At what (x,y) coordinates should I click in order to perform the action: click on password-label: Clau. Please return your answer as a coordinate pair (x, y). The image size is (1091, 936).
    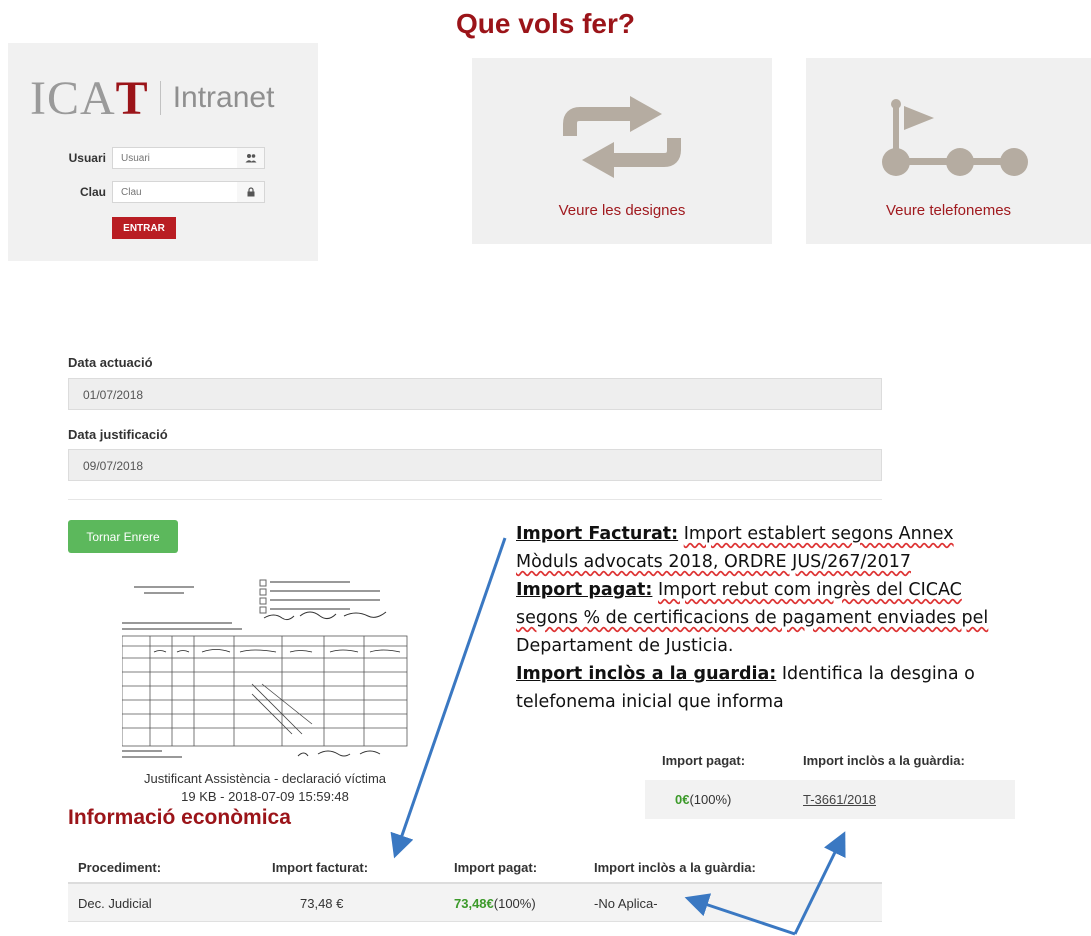
    Looking at the image, I should click on (92, 192).